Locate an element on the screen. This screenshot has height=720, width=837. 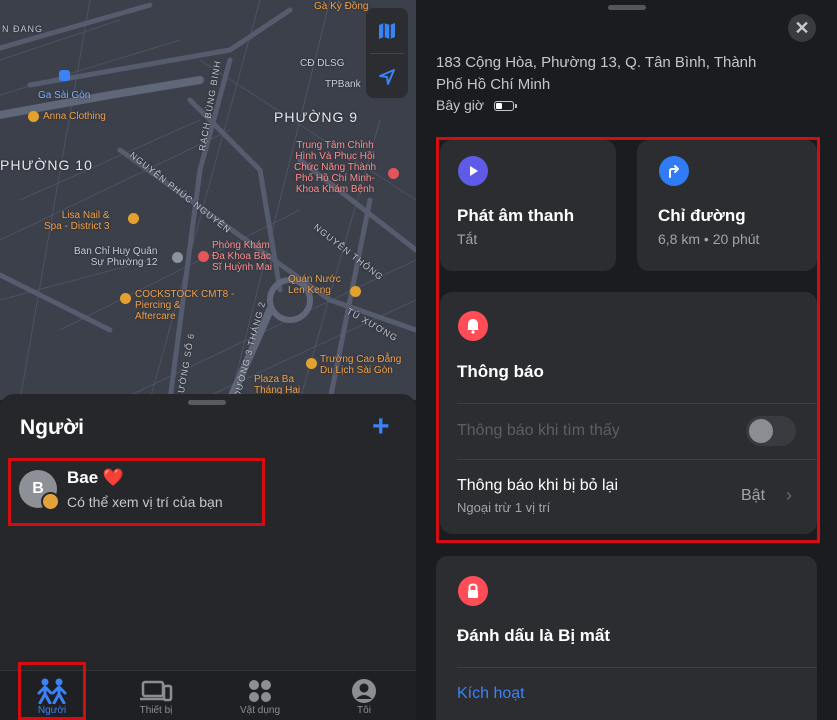
map-label: Ga Sài Gòn is located at coordinates (64, 95).